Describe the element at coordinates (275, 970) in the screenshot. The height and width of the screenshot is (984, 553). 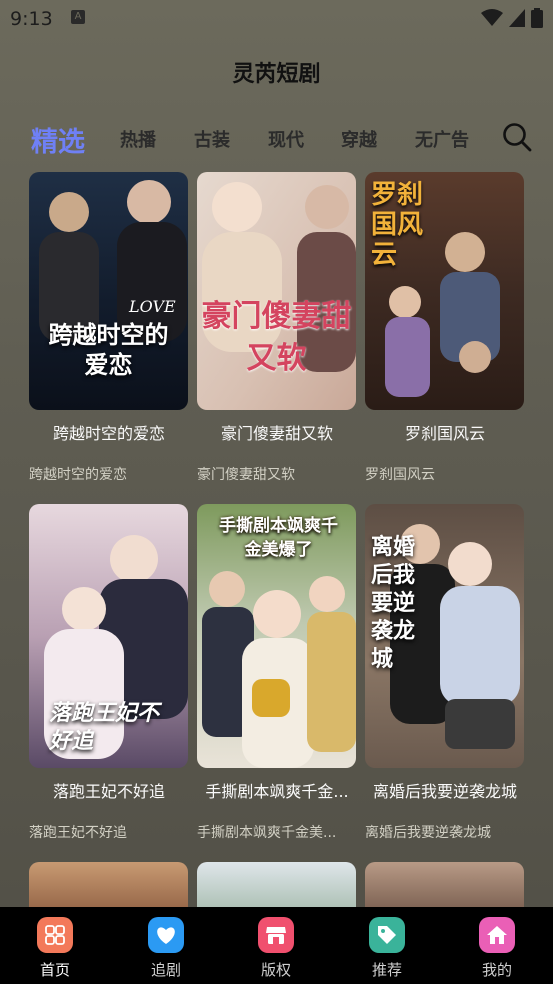
I see `nav-label: 版权` at that location.